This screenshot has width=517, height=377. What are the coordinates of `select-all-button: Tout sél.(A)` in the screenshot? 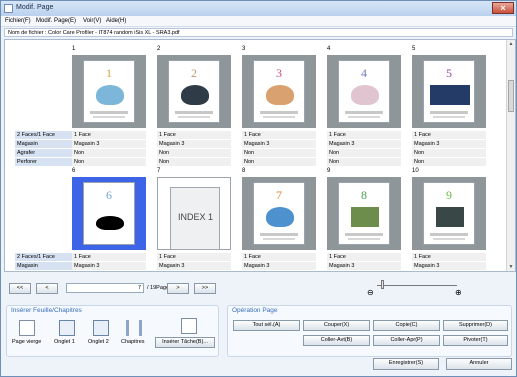 It's located at (266, 325).